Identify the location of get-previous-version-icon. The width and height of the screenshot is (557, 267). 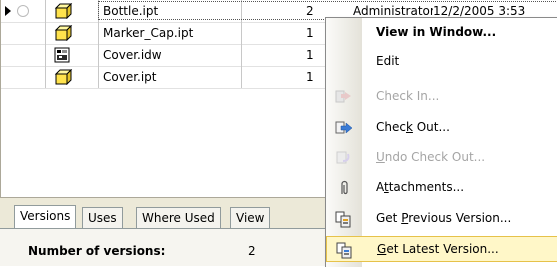
(344, 219).